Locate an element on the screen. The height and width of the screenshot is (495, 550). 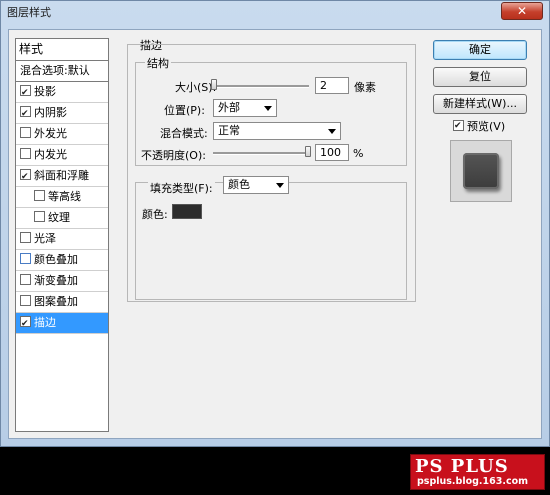
opacity-slider-track is located at coordinates (262, 153).